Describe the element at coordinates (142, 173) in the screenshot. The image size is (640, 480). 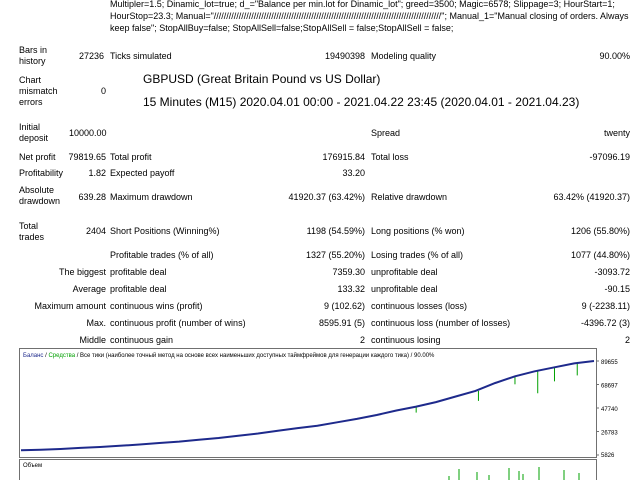
I see `payoff-label: Expected payoff` at that location.